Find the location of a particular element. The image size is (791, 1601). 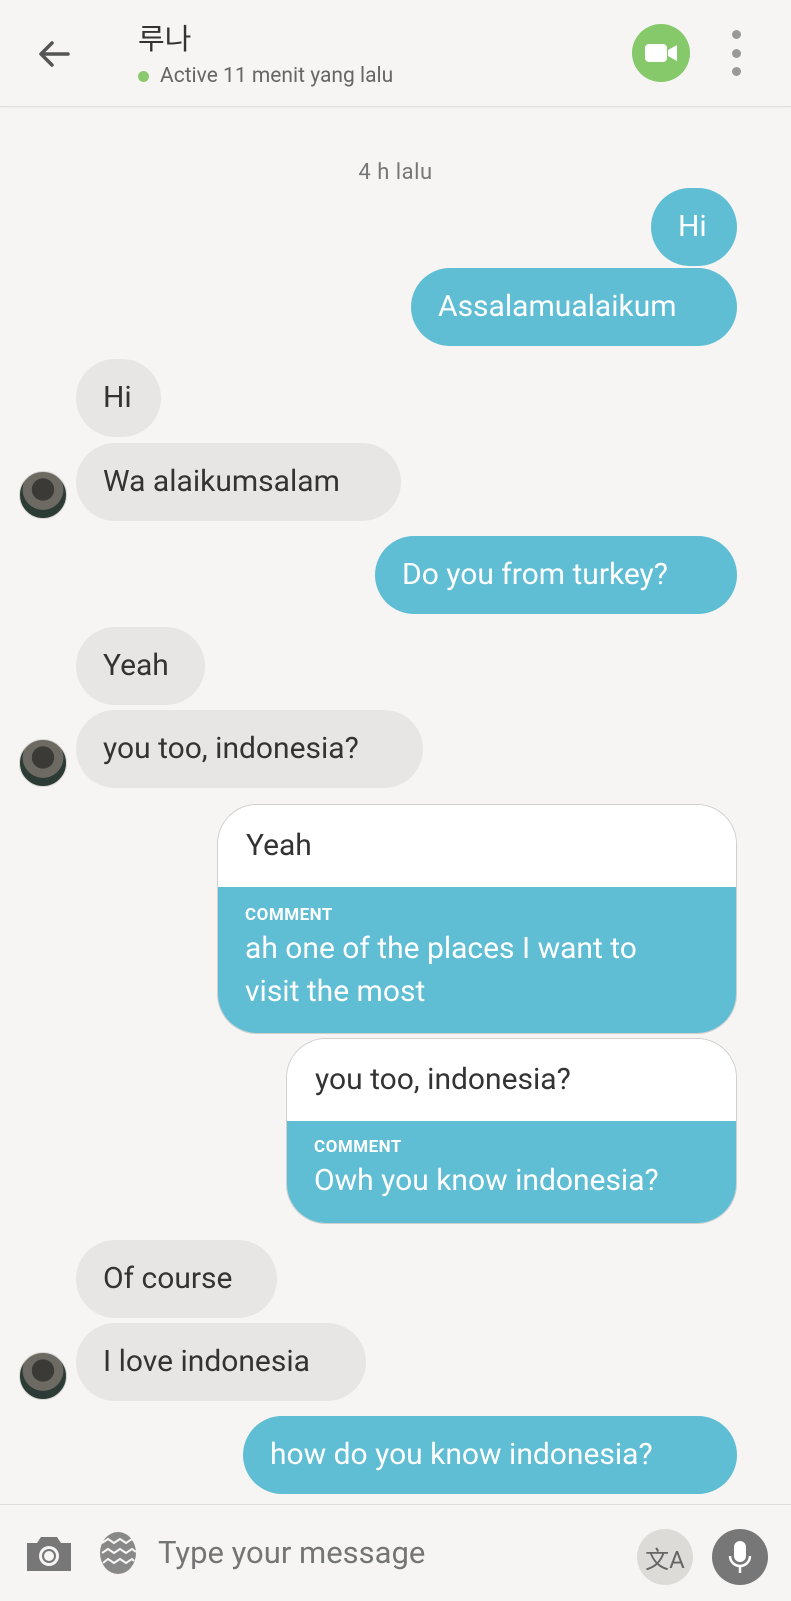

message-composer: 文A is located at coordinates (395, 1552).